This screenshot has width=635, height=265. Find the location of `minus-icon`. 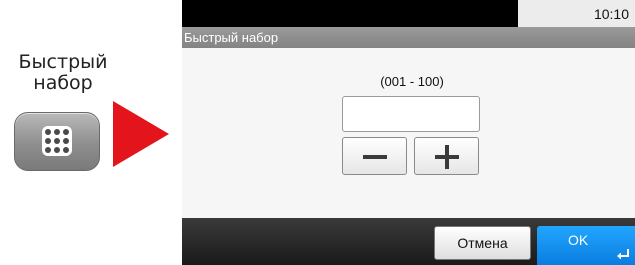

minus-icon is located at coordinates (375, 157).